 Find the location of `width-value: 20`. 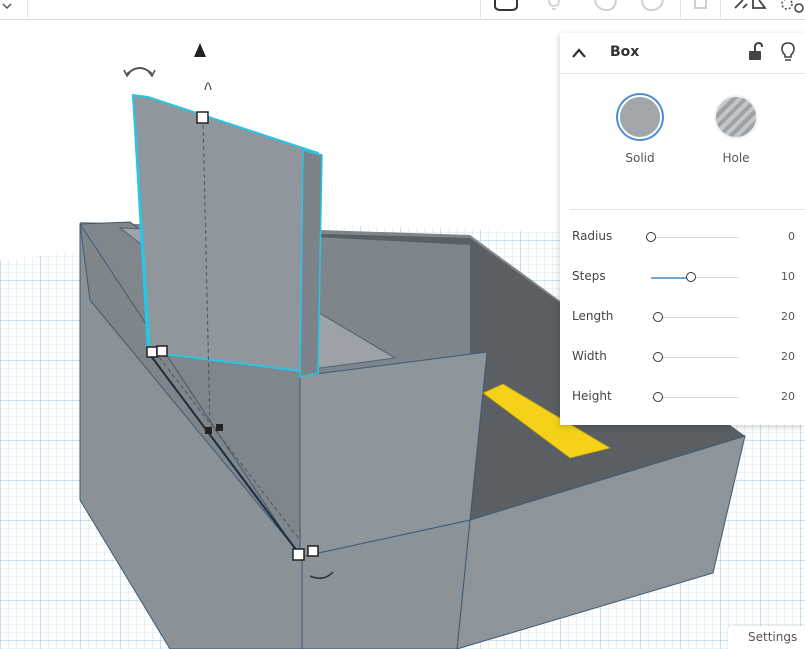

width-value: 20 is located at coordinates (788, 356).